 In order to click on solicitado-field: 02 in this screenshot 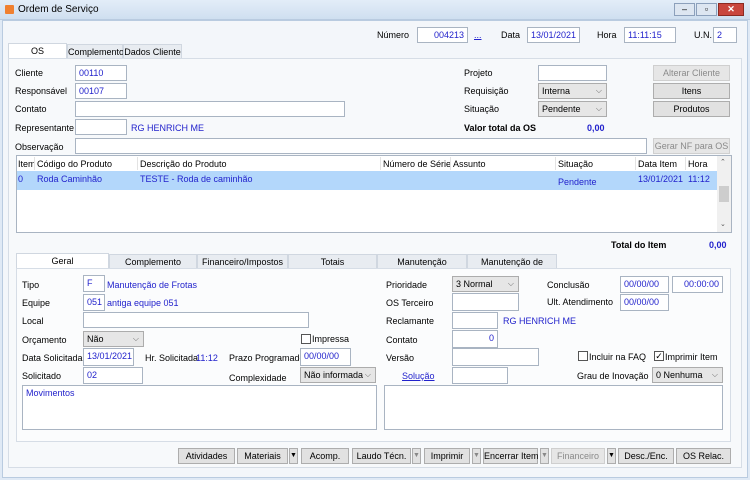, I will do `click(113, 375)`.